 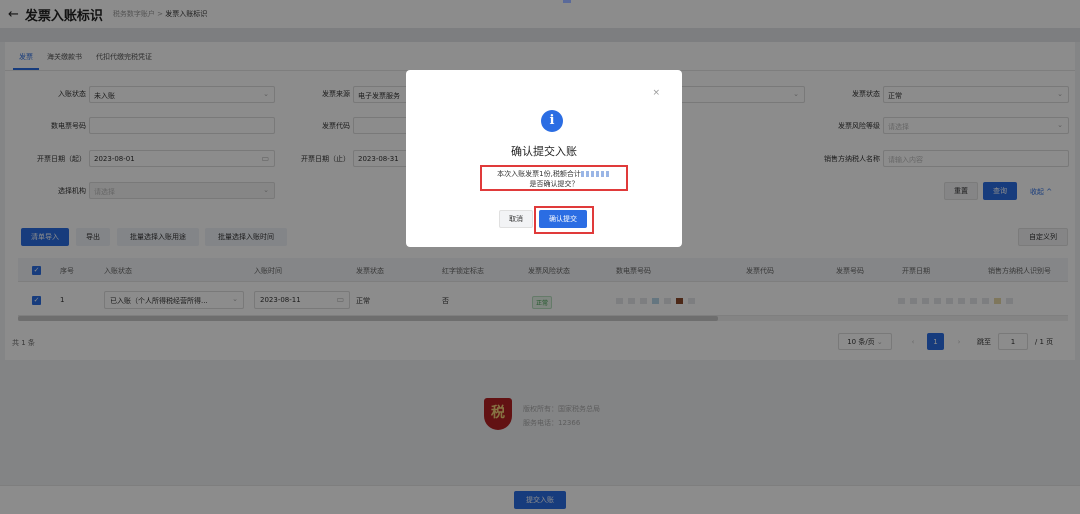 I want to click on modal-title: 确认提交入账, so click(x=544, y=151).